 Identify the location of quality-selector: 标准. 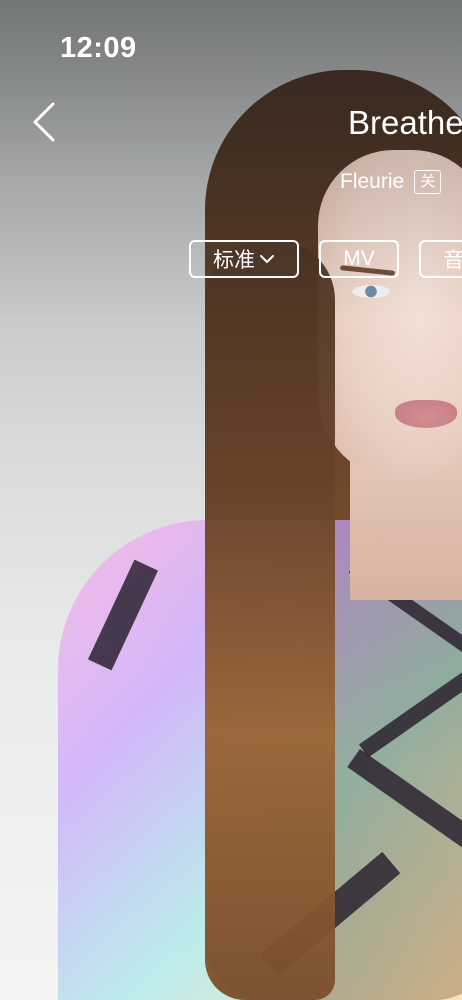
(244, 259).